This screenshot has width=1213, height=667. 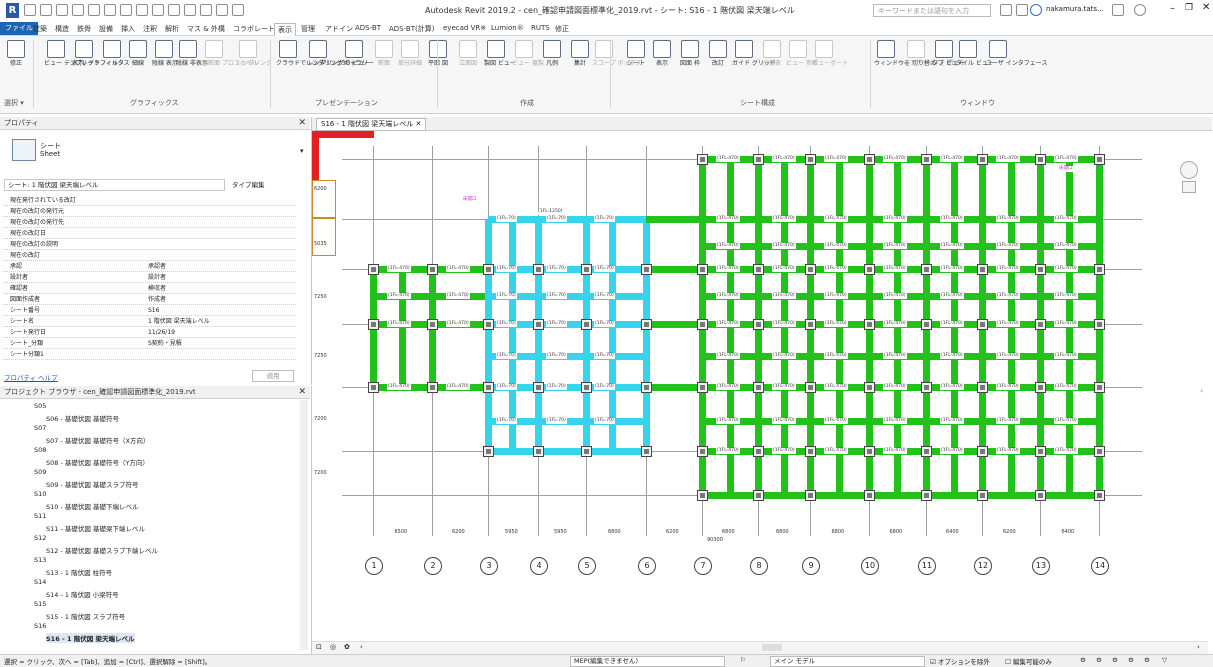 What do you see at coordinates (92, 484) in the screenshot?
I see `browser-sheet-item: S09 - 基礎伏図 基礎スラブ符号` at bounding box center [92, 484].